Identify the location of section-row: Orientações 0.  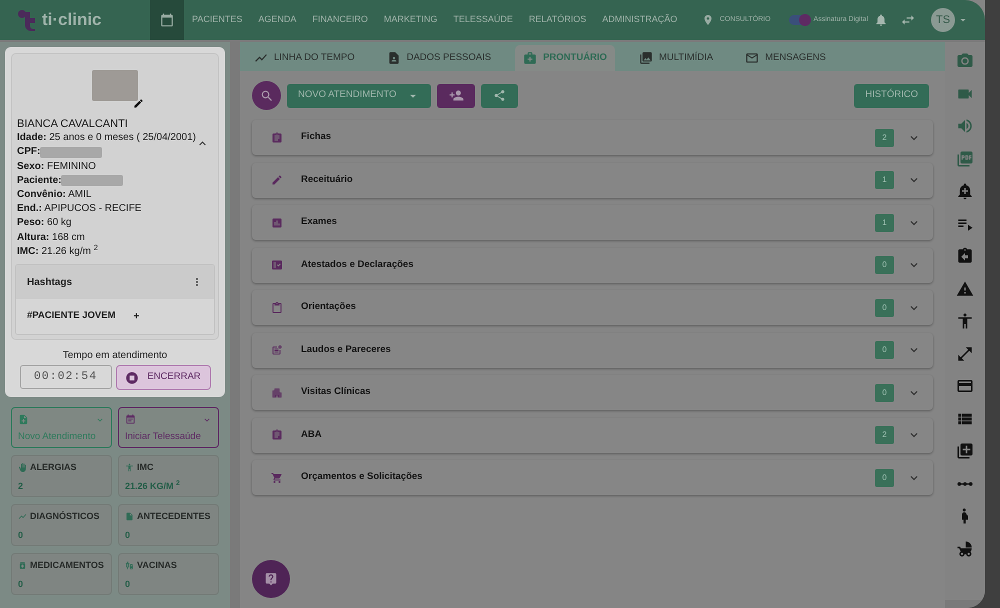
(592, 307).